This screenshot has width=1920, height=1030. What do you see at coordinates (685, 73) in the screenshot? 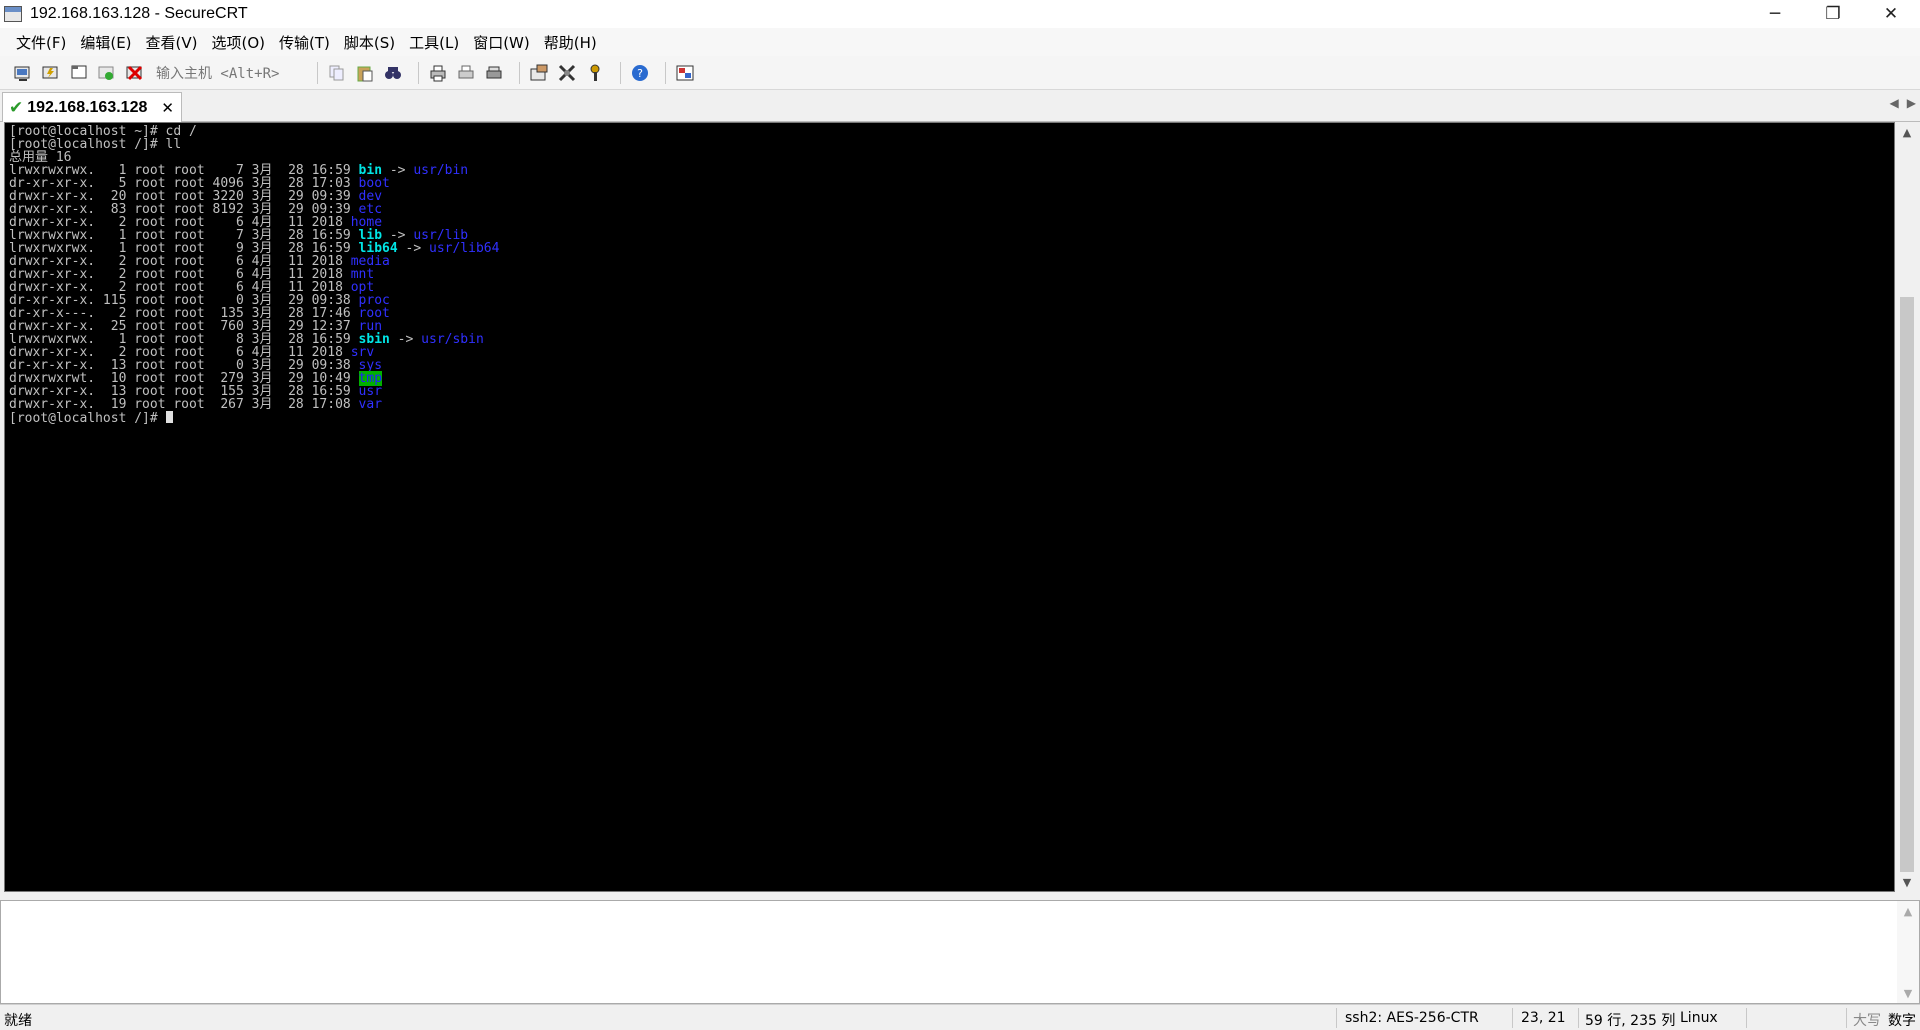
I see `sftp-icon` at bounding box center [685, 73].